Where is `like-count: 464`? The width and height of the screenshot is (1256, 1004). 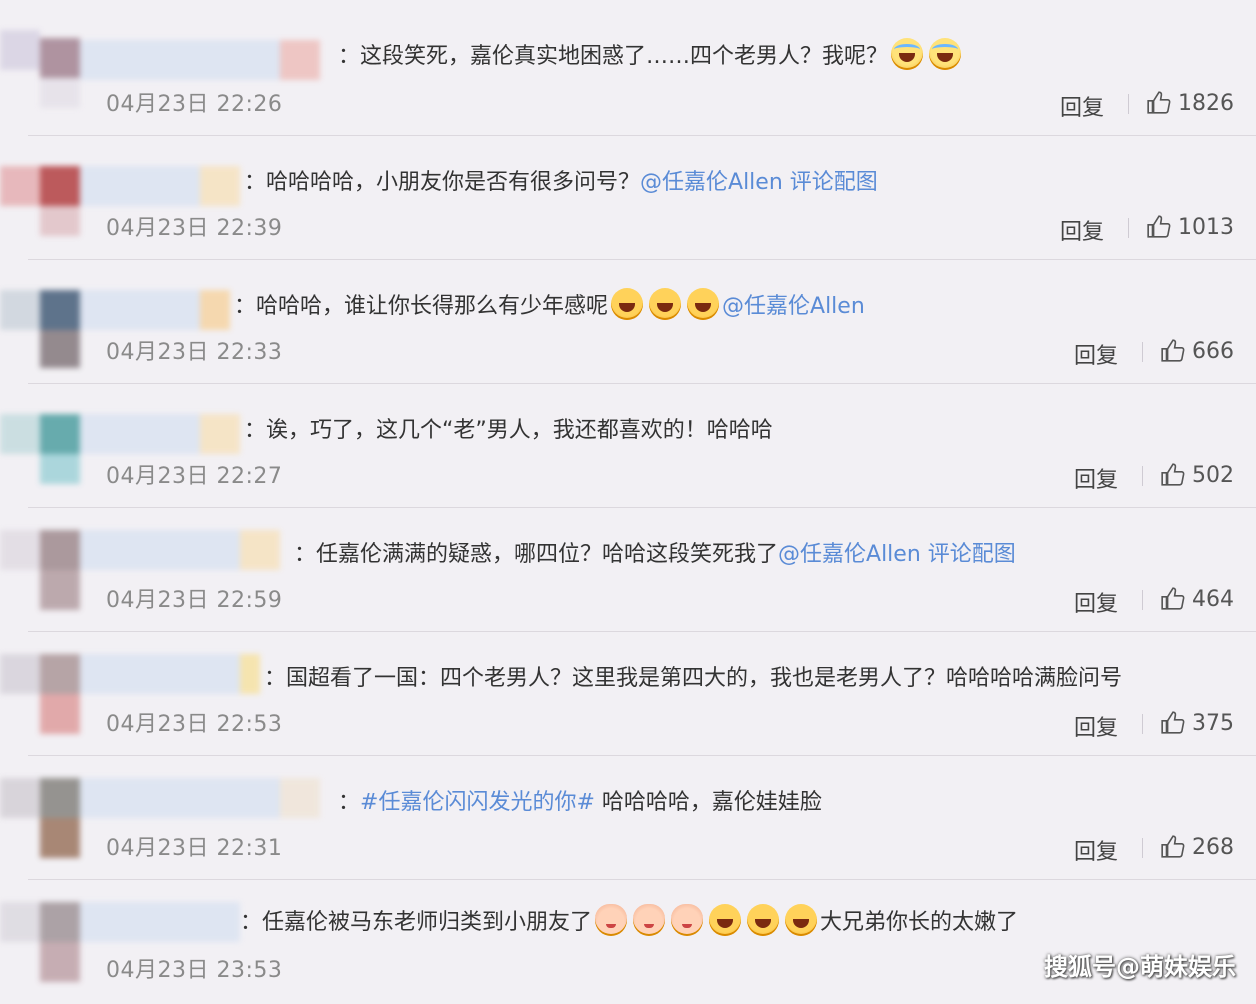
like-count: 464 is located at coordinates (1213, 599).